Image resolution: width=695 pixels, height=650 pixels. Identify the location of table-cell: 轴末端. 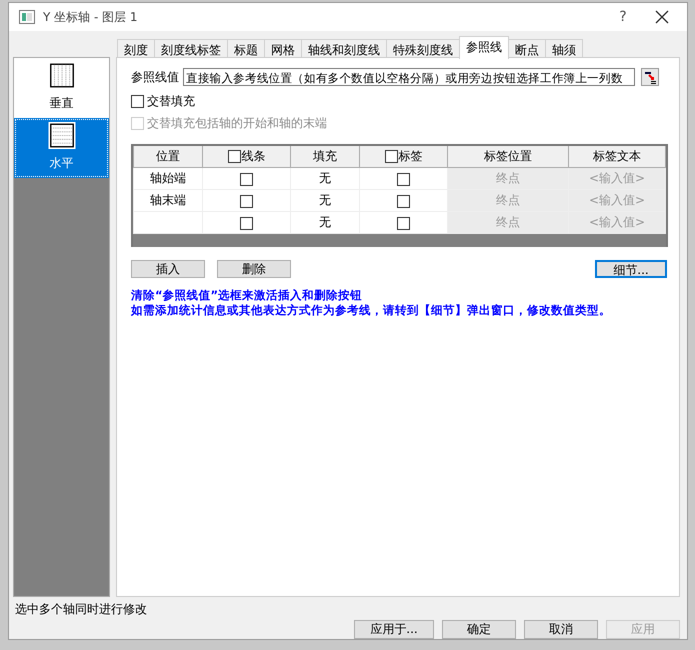
(168, 201).